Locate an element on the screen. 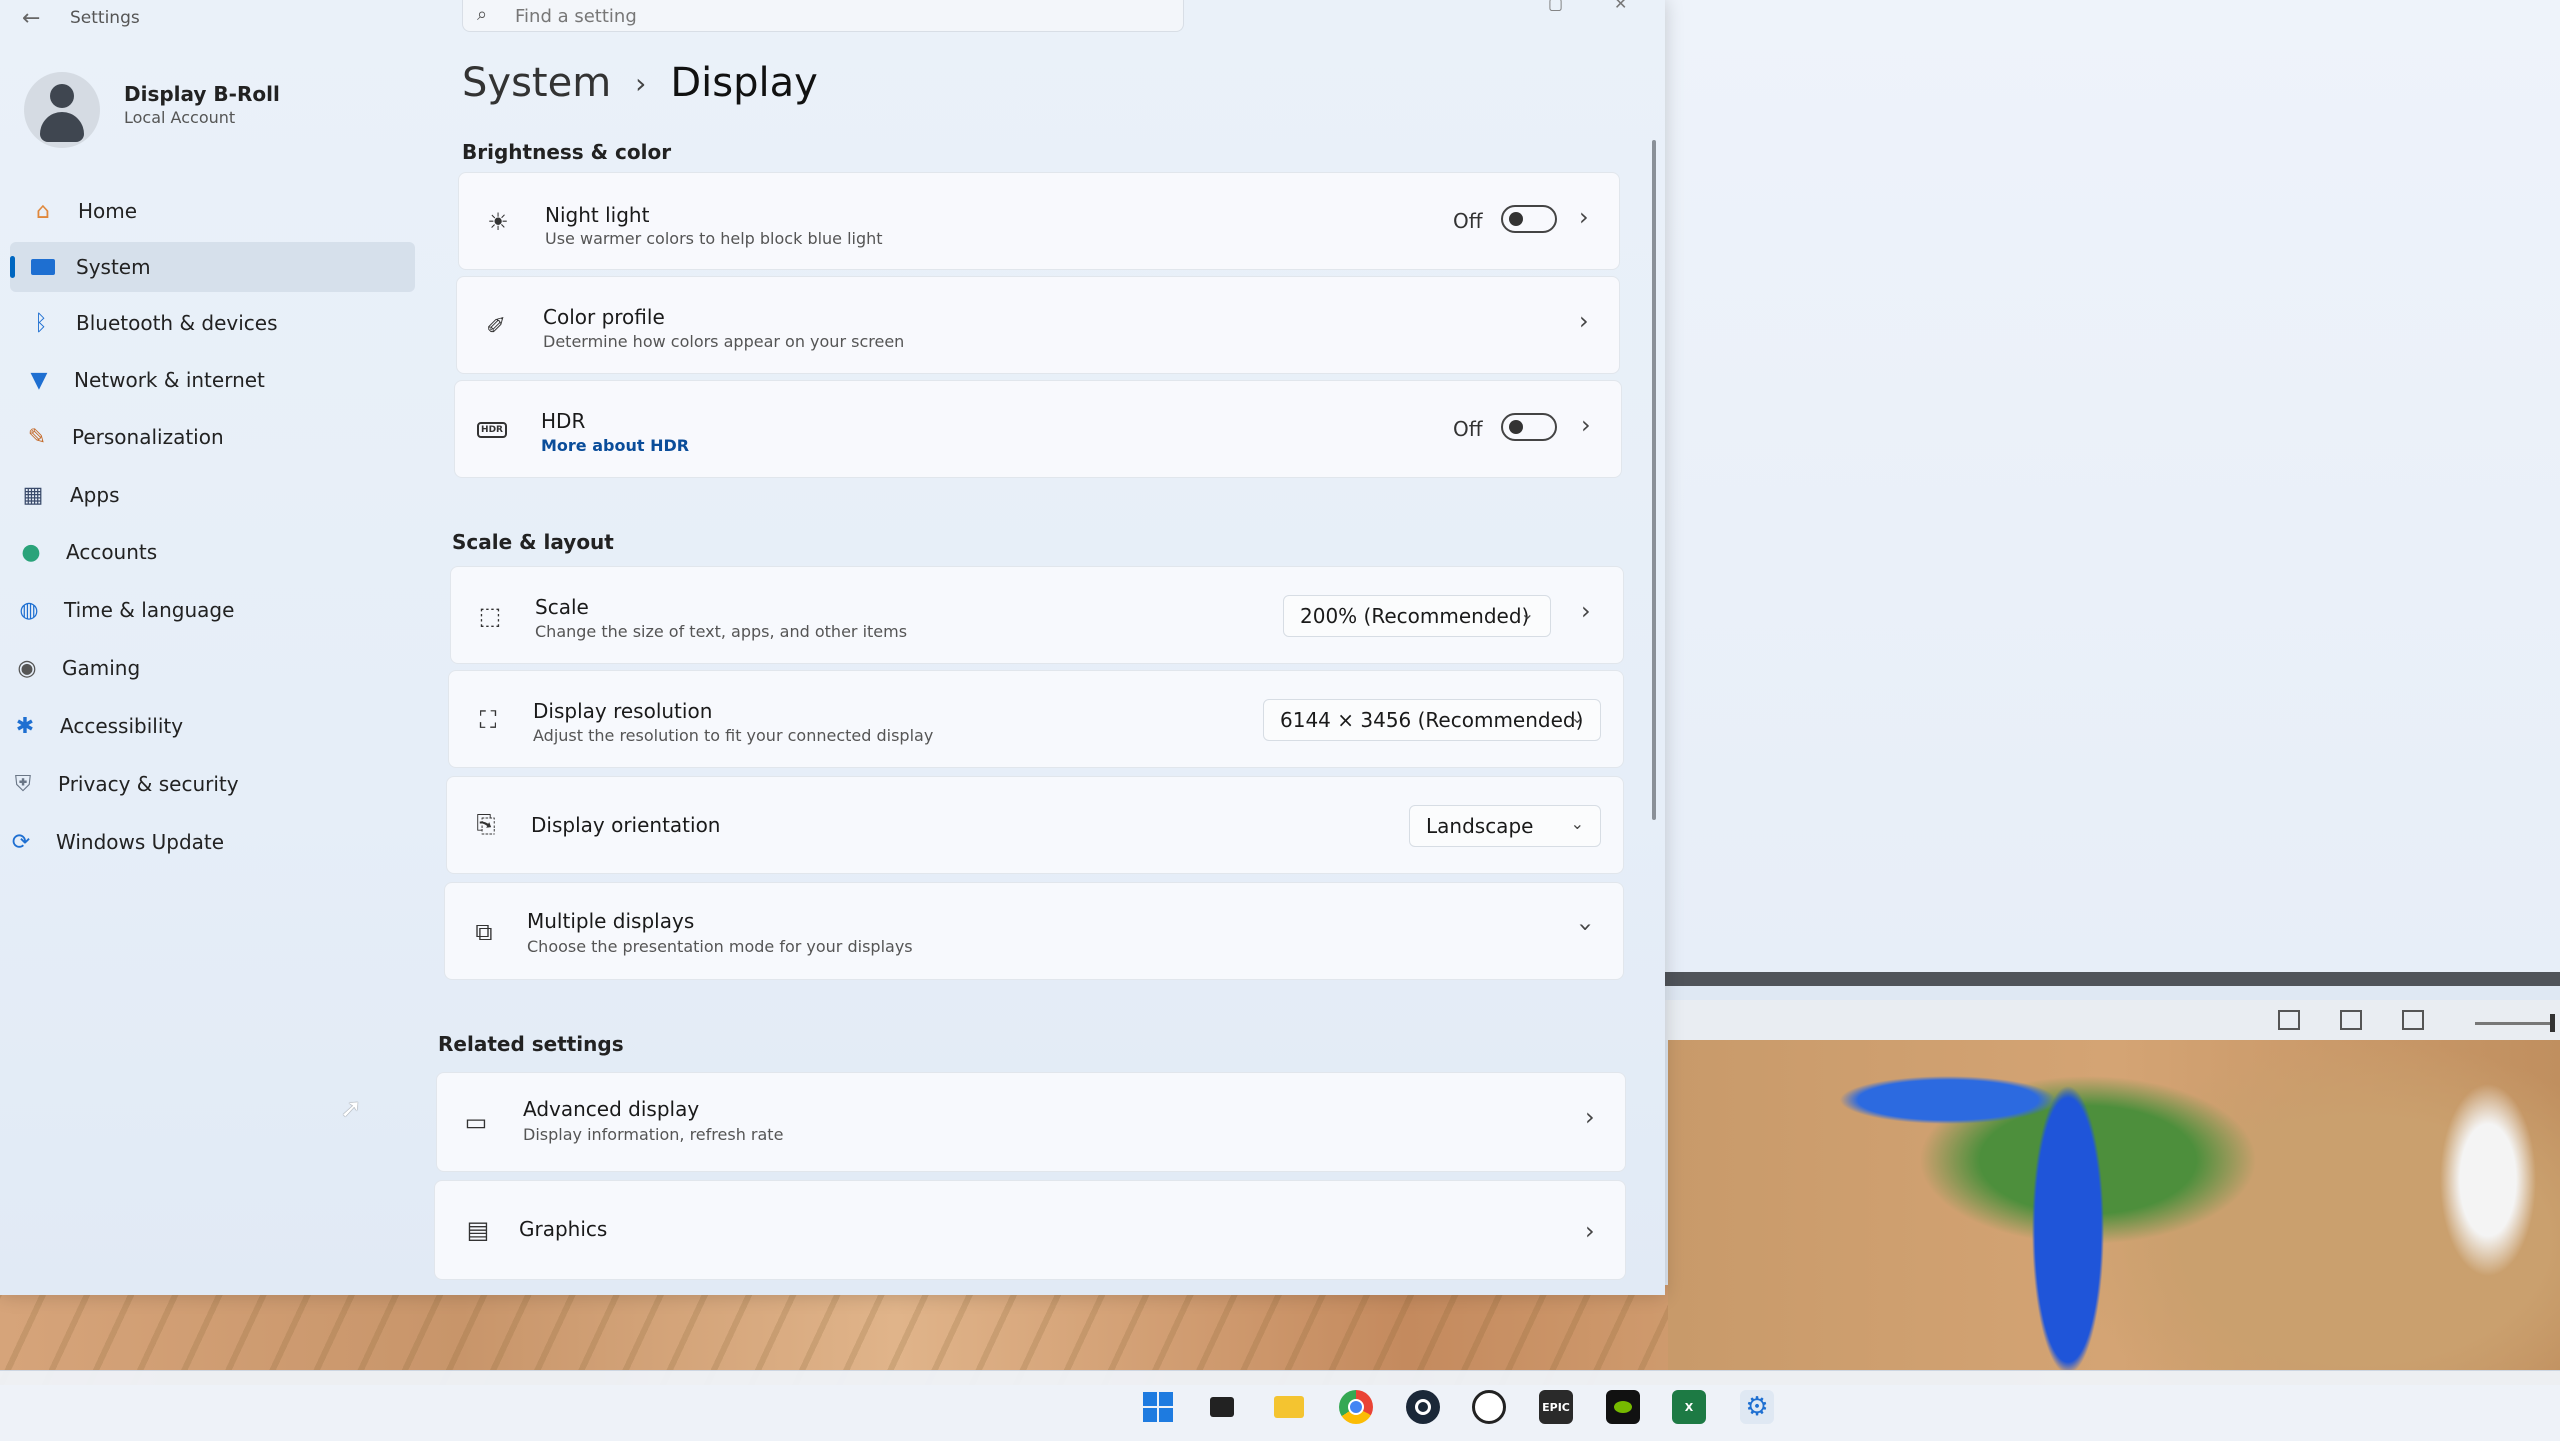 The image size is (2560, 1441). orientation-title: Display orientation is located at coordinates (626, 825).